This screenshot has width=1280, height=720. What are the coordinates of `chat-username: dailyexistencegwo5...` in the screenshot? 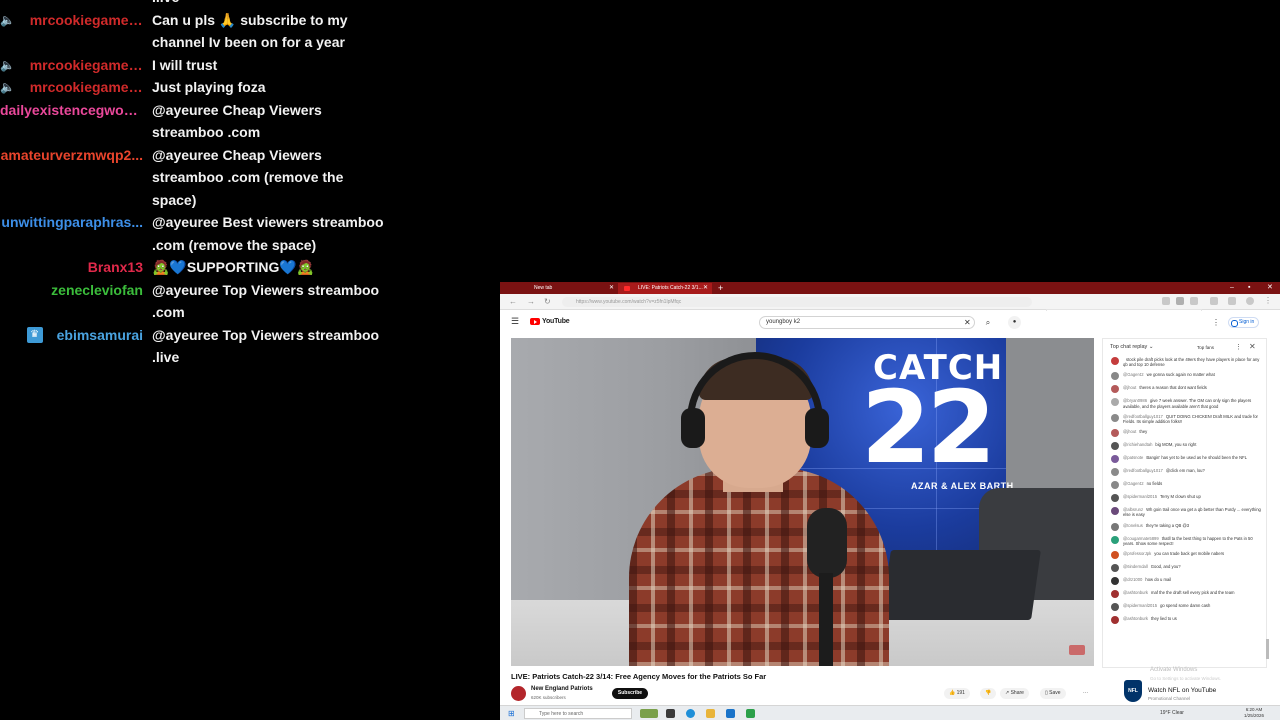 It's located at (71, 110).